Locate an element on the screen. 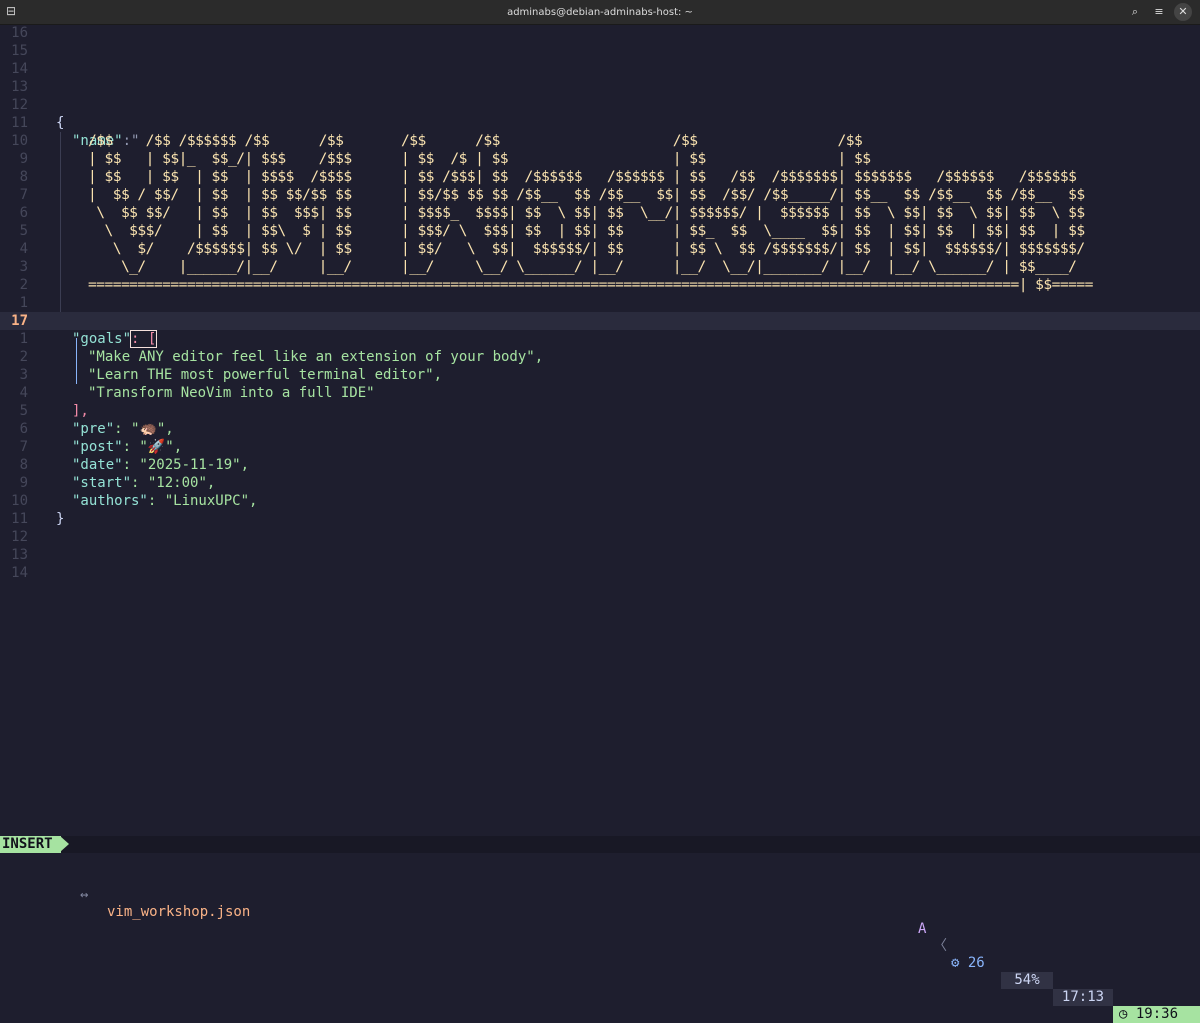 The height and width of the screenshot is (1023, 1200). editor-line: 10 } is located at coordinates (600, 509).